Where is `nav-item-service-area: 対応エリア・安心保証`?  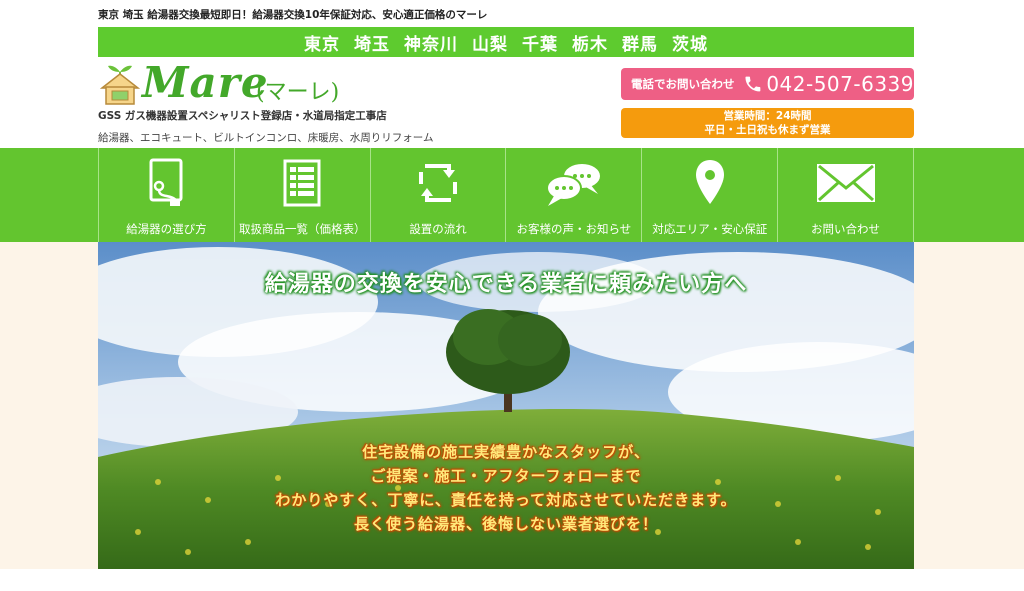
nav-item-service-area: 対応エリア・安心保証 is located at coordinates (709, 195).